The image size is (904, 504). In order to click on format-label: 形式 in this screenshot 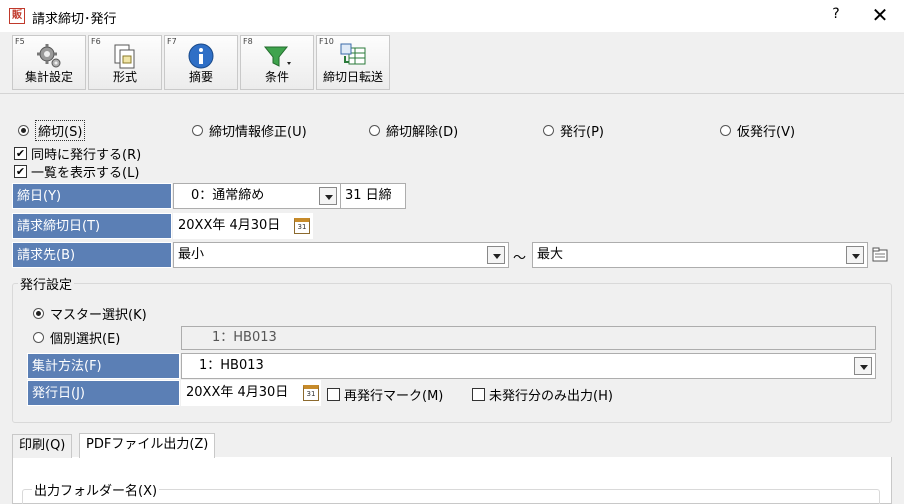, I will do `click(124, 77)`.